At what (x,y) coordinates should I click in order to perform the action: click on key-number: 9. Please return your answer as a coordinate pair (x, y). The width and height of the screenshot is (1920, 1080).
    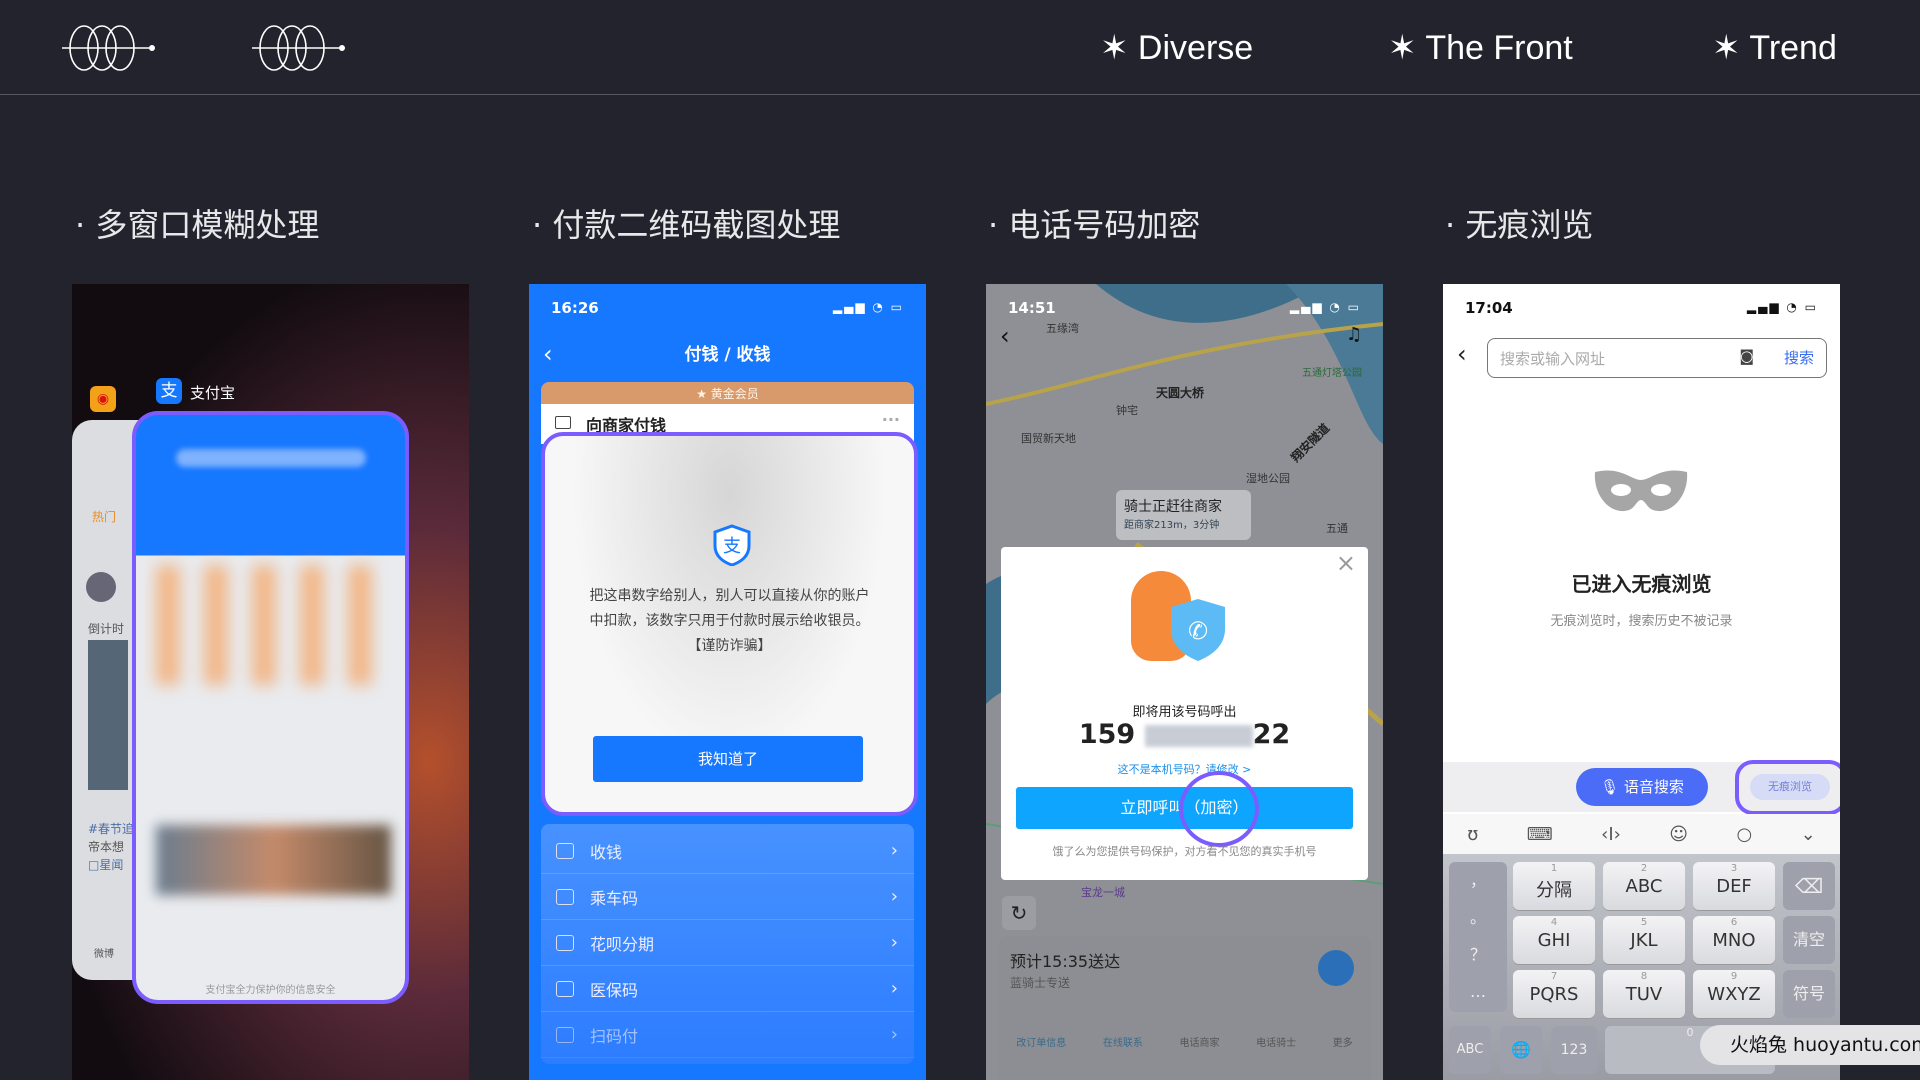
    Looking at the image, I should click on (1734, 976).